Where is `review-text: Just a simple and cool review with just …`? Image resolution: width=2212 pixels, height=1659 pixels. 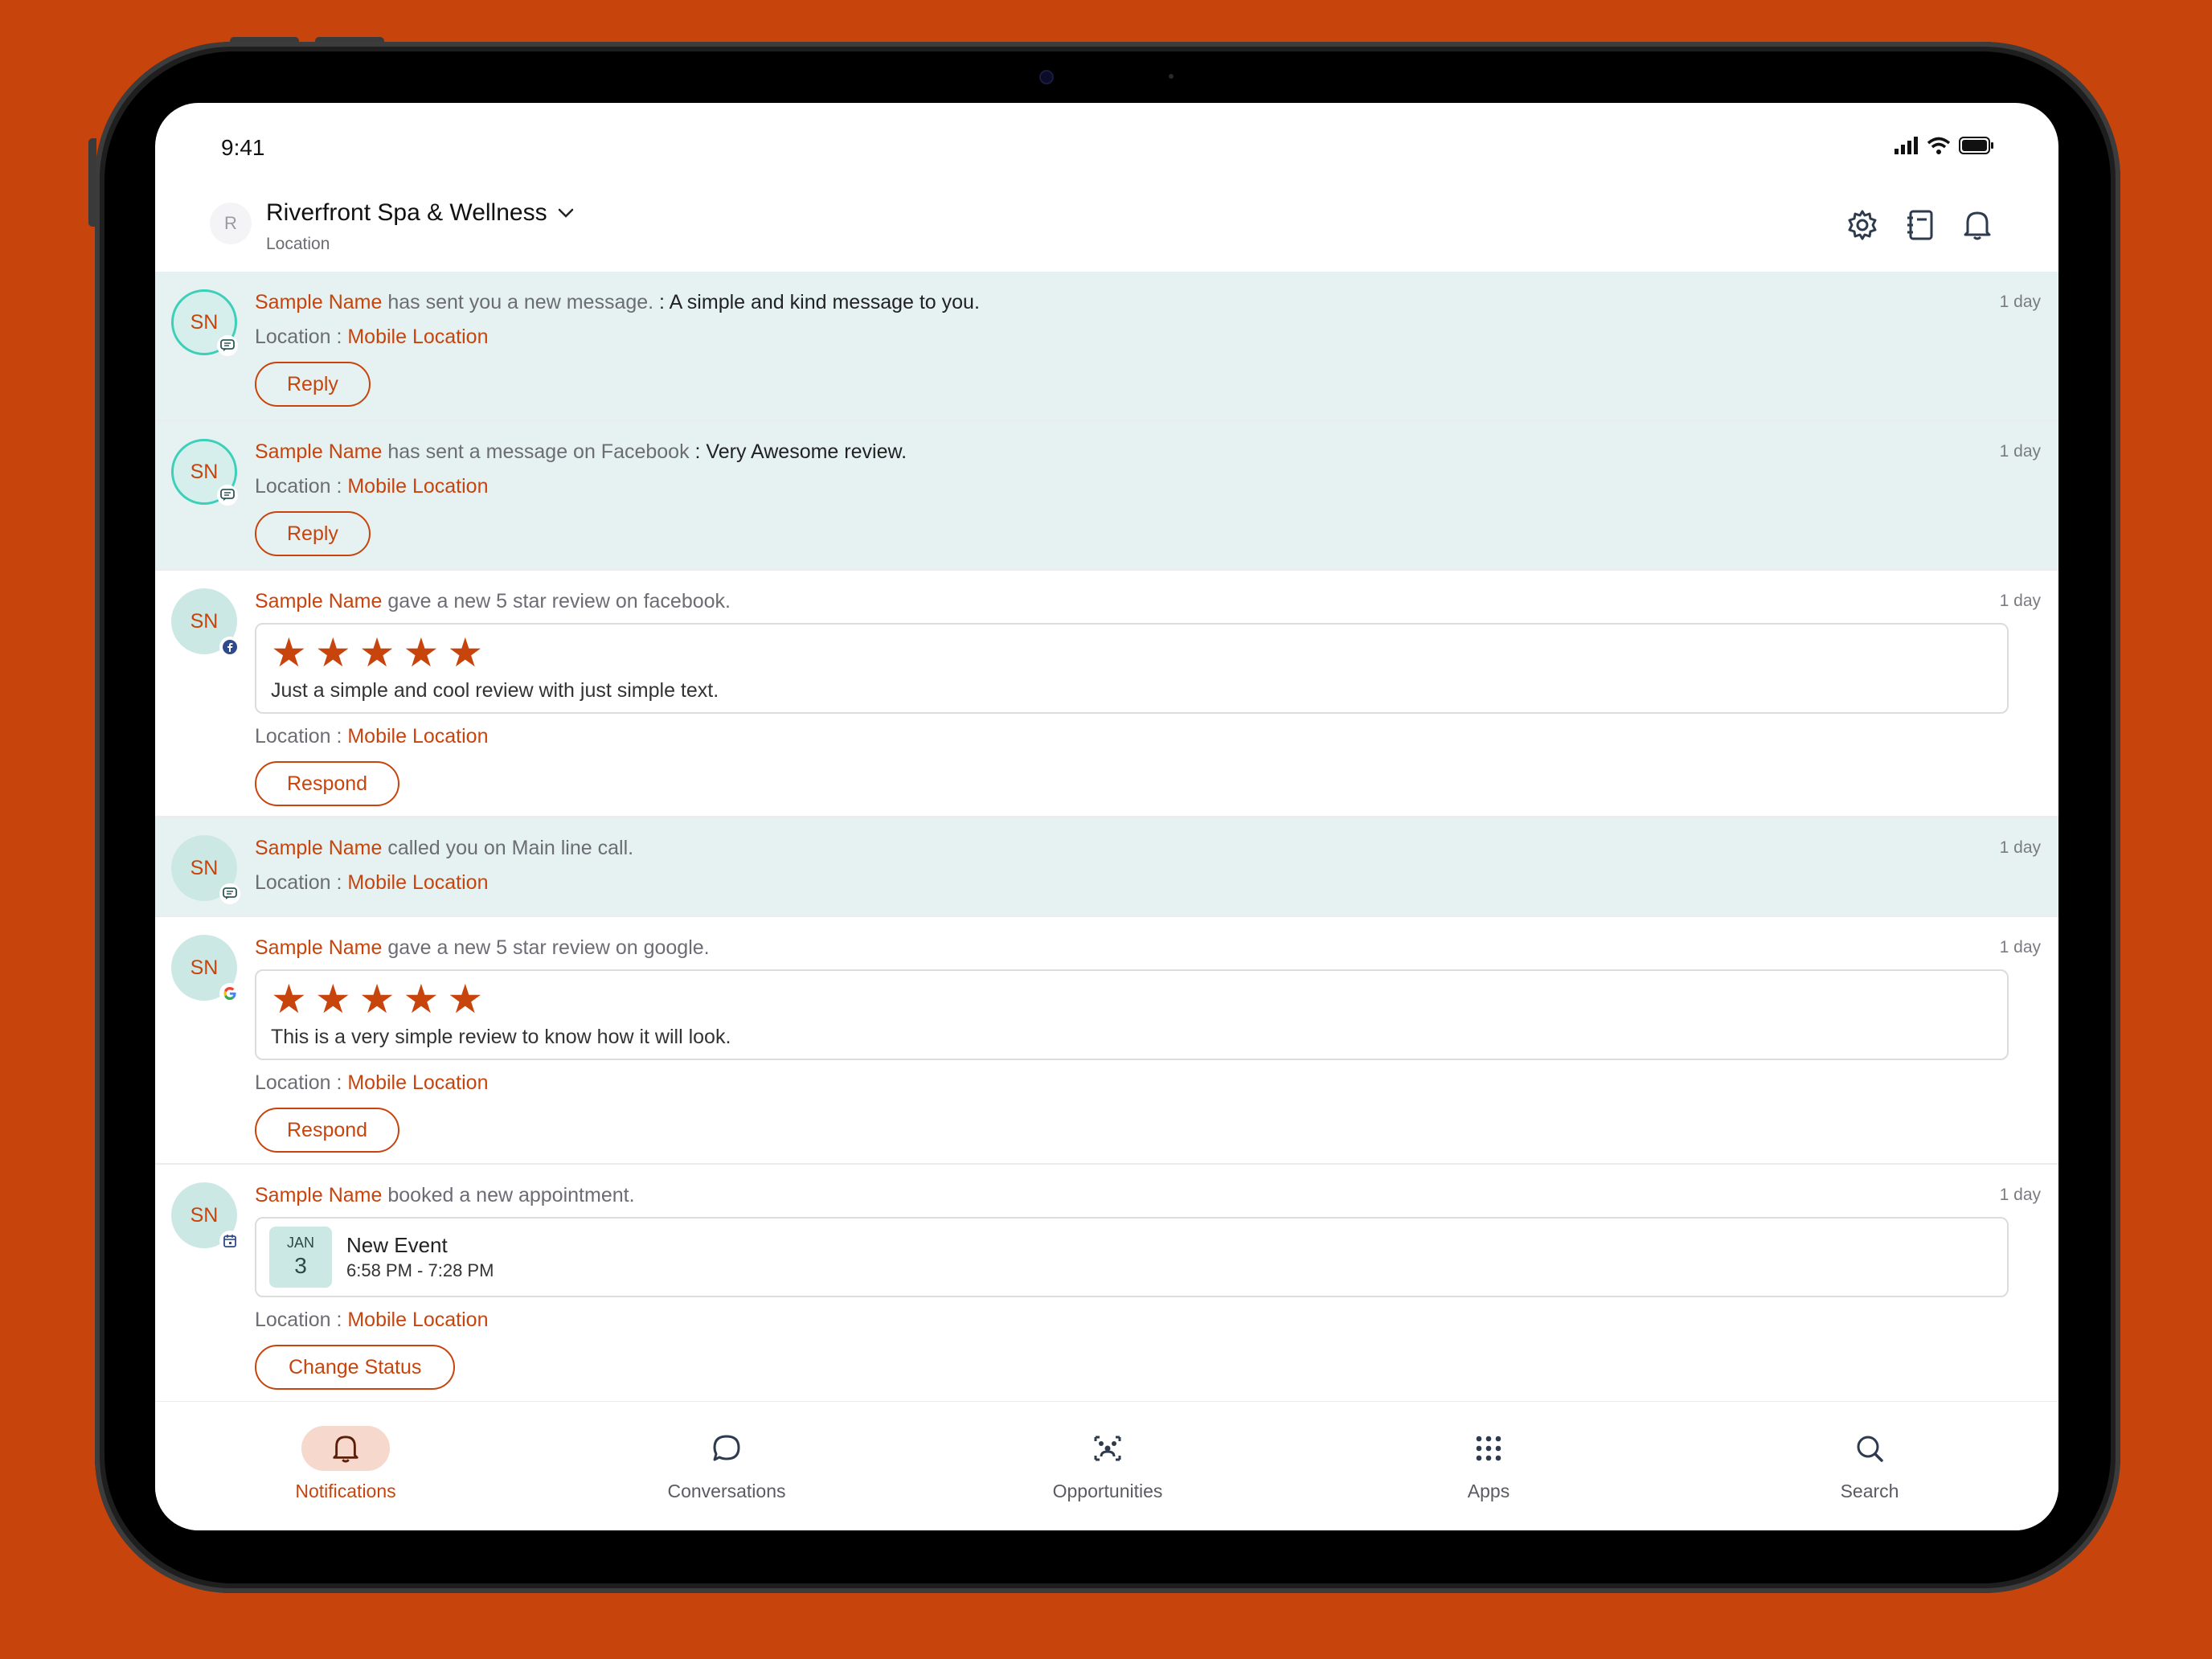
review-text: Just a simple and cool review with just … is located at coordinates (495, 690).